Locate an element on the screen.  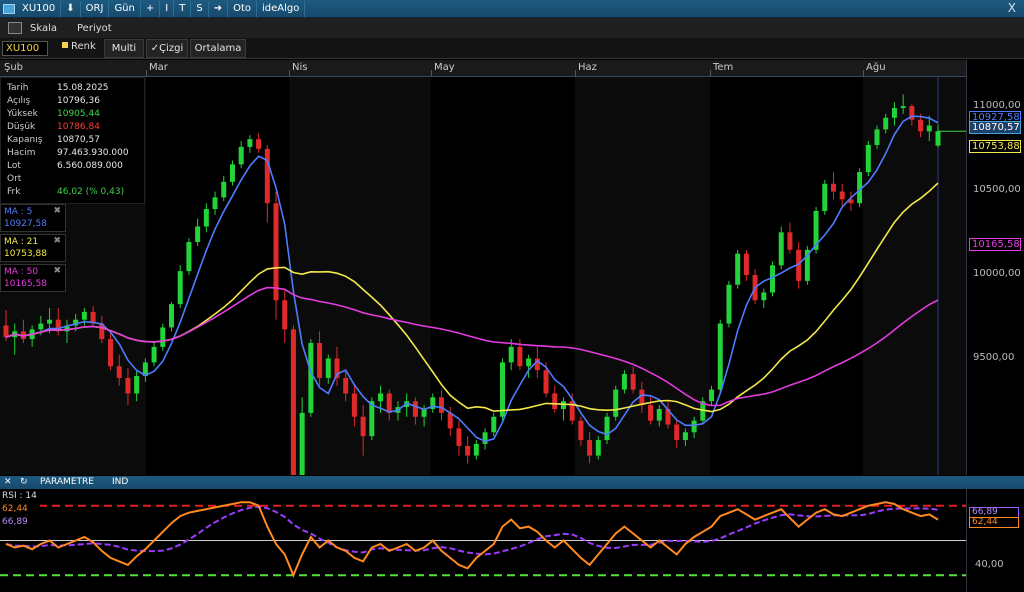
rsi-value-tag: 62,44 is located at coordinates (994, 522).